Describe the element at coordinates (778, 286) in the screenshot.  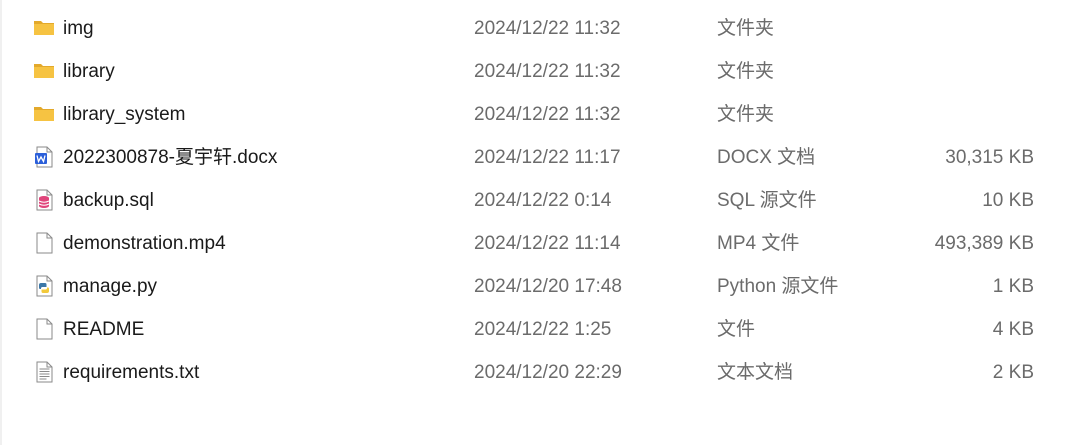
I see `file-type: Python 源文件` at that location.